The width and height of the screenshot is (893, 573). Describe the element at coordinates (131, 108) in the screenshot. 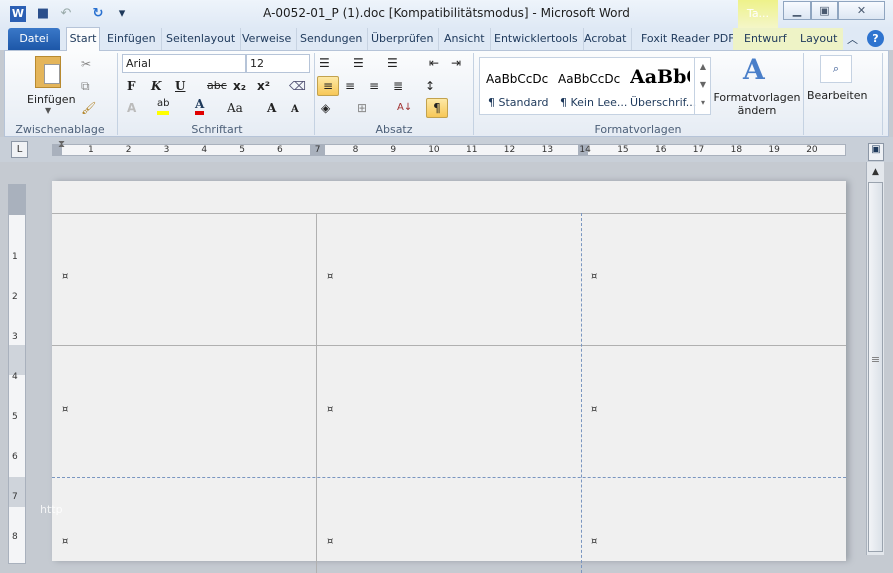

I see `text-effects-icon: A` at that location.